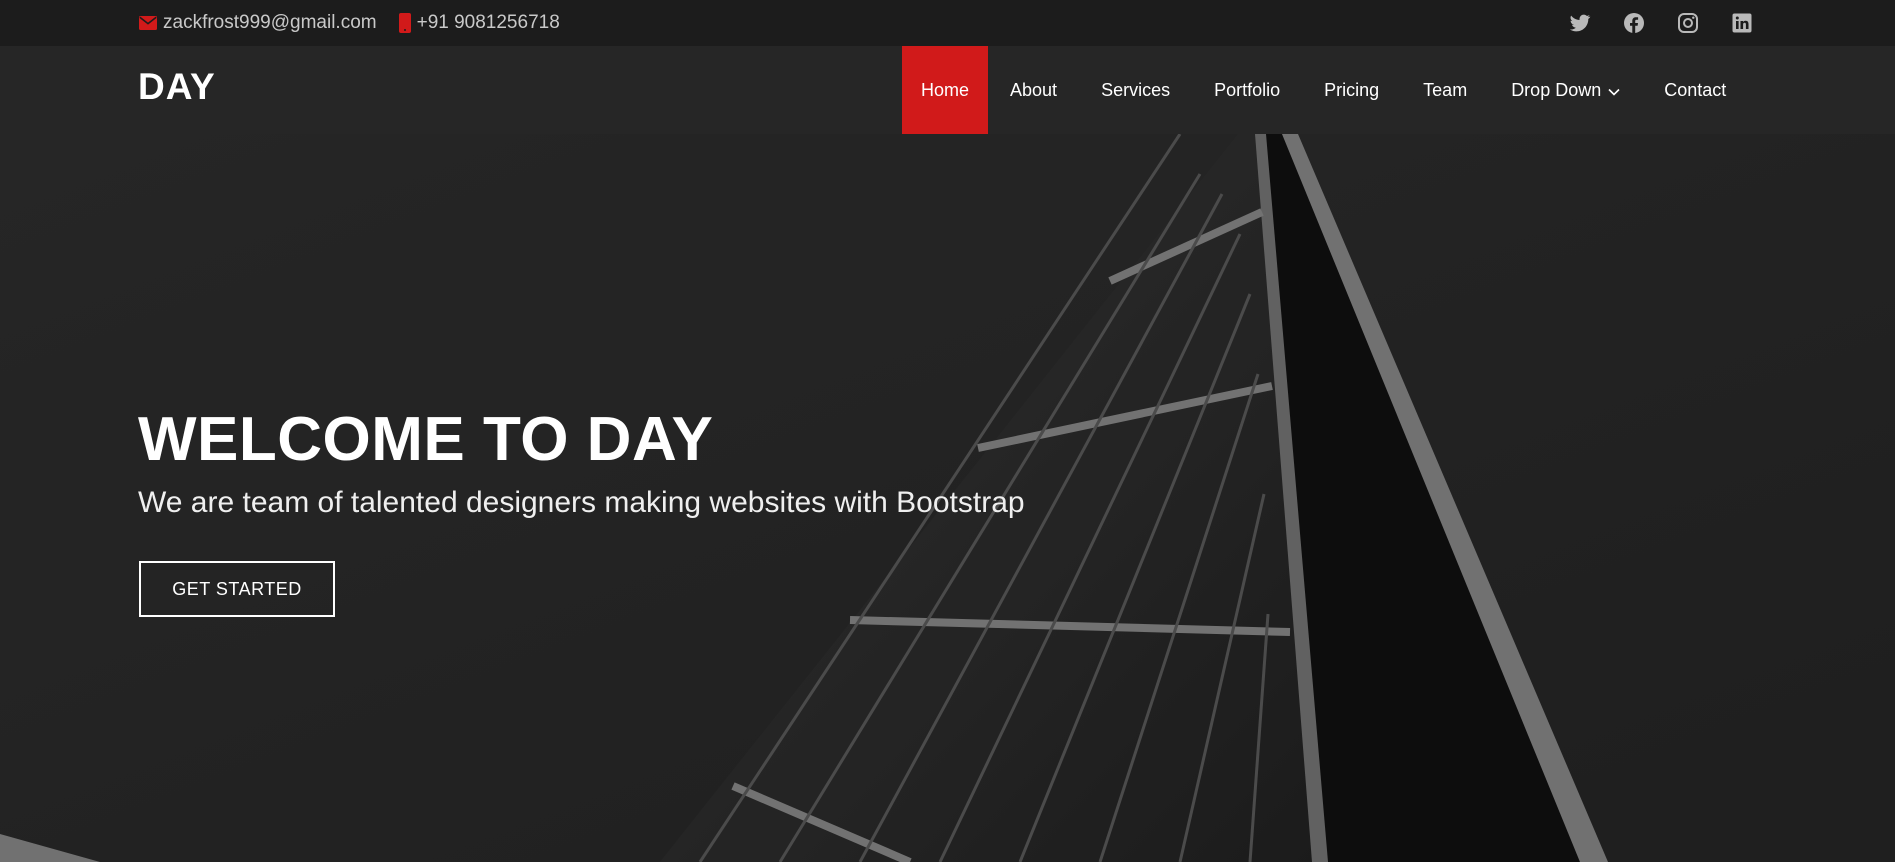 The height and width of the screenshot is (862, 1895). I want to click on nav-item-team: Team, so click(1445, 90).